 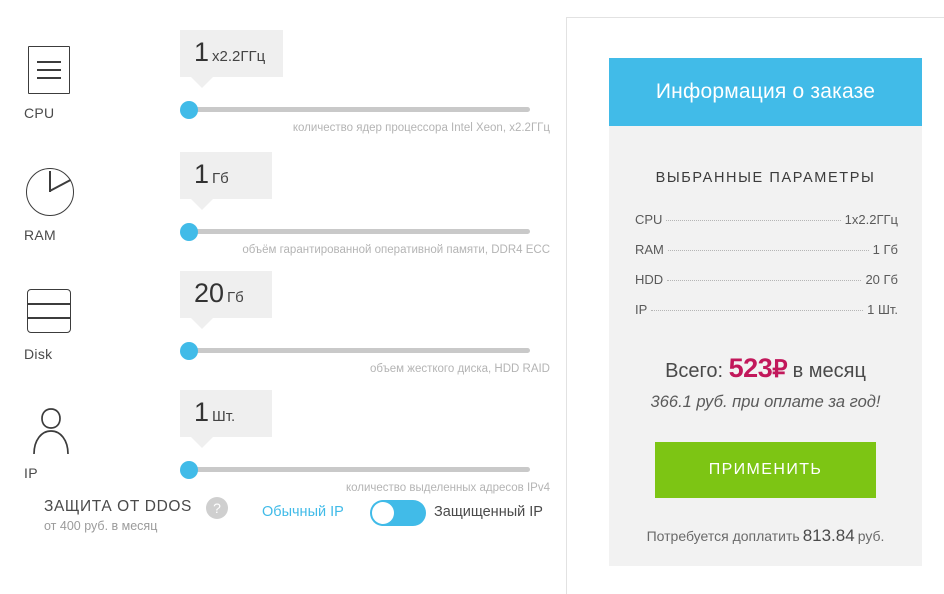 What do you see at coordinates (365, 323) in the screenshot?
I see `disk-slider-block: 20 Гб объем жесткого диска, HDD RAID` at bounding box center [365, 323].